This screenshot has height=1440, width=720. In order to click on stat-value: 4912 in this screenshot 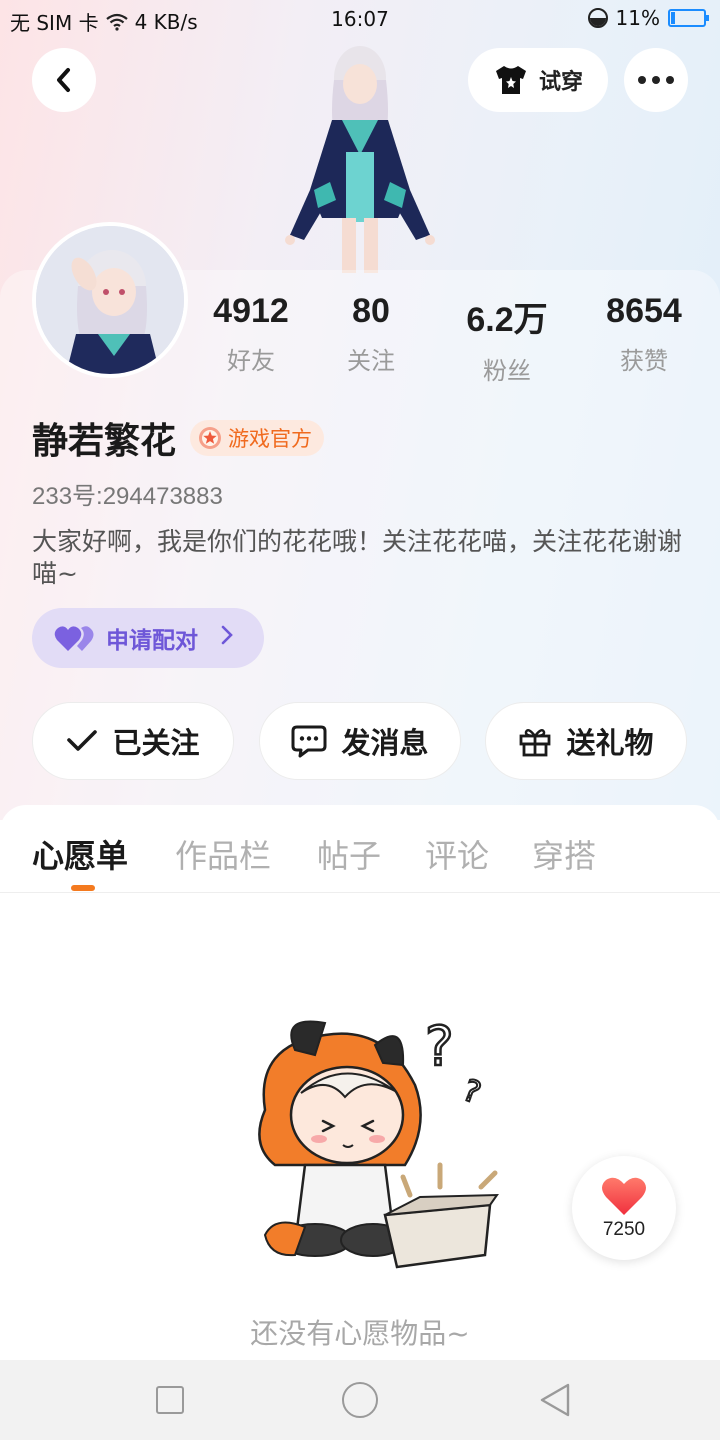, I will do `click(251, 311)`.